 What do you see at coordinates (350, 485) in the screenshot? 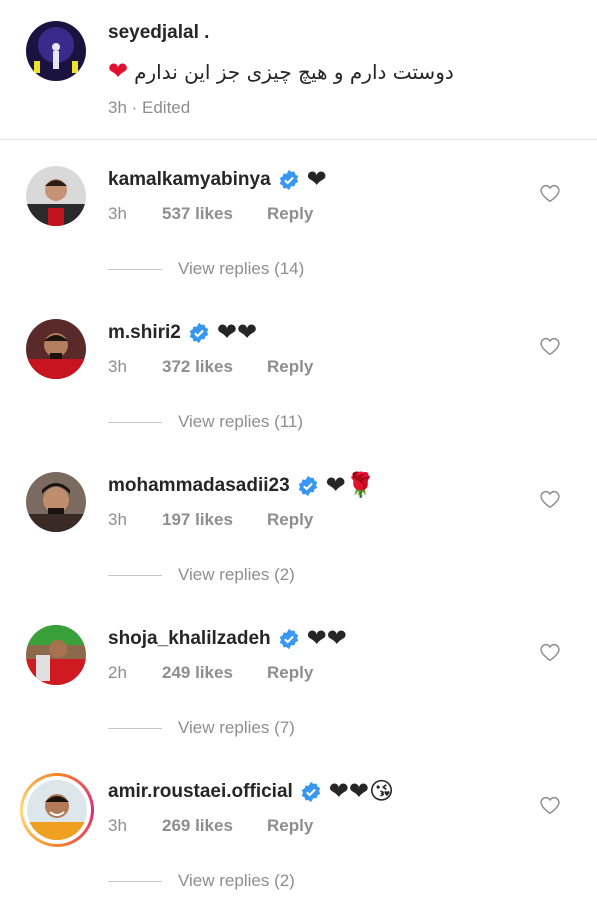
I see `comment-emojis: ❤🌹` at bounding box center [350, 485].